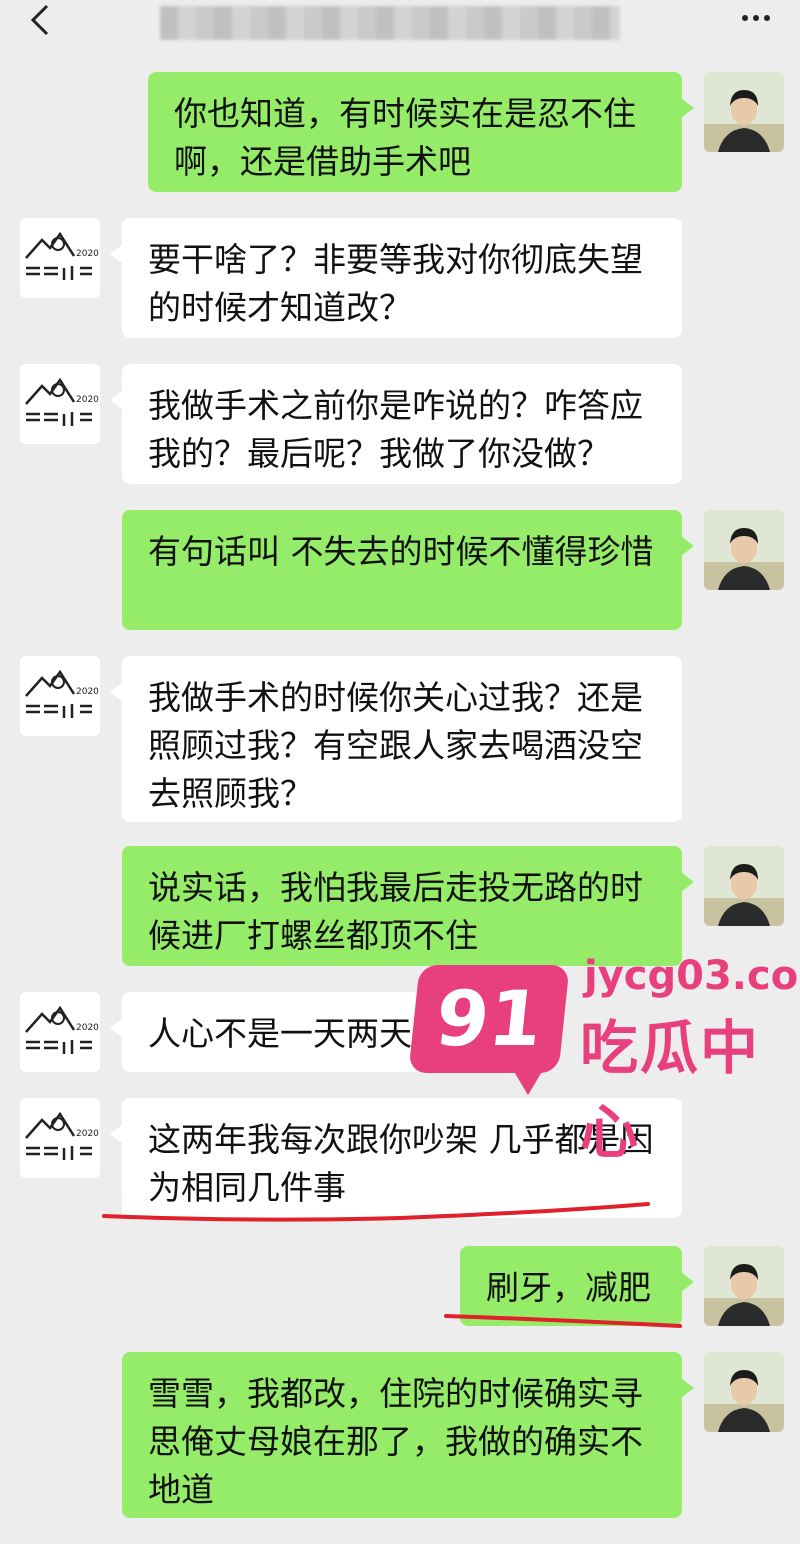 Image resolution: width=800 pixels, height=1544 pixels. What do you see at coordinates (395, 745) in the screenshot?
I see `message-text: 我做手术的时候你关心过我？还是照顾过我？有空跟人家去喝酒没空去照顾我？` at bounding box center [395, 745].